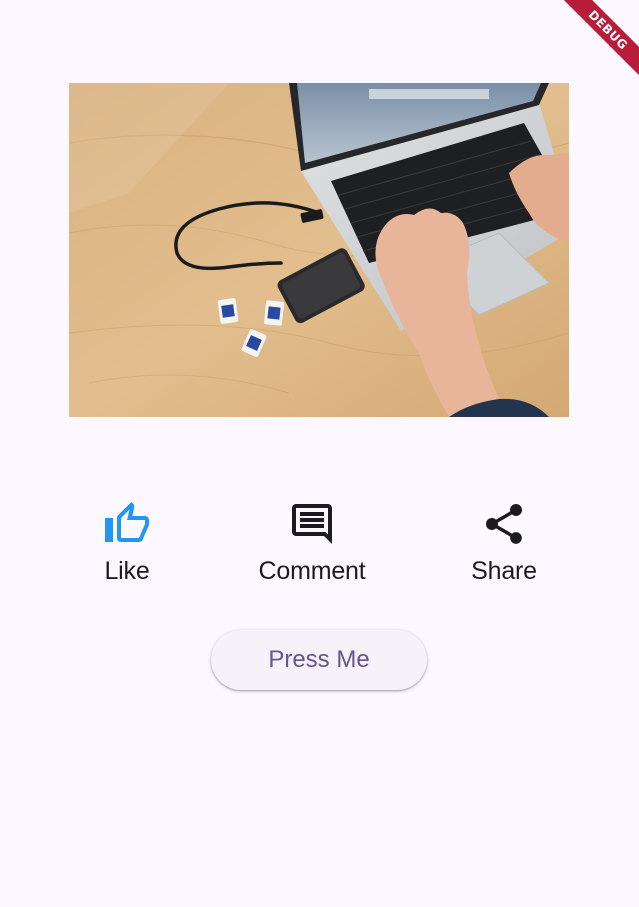 The width and height of the screenshot is (639, 907). What do you see at coordinates (127, 524) in the screenshot?
I see `thumb-up-icon` at bounding box center [127, 524].